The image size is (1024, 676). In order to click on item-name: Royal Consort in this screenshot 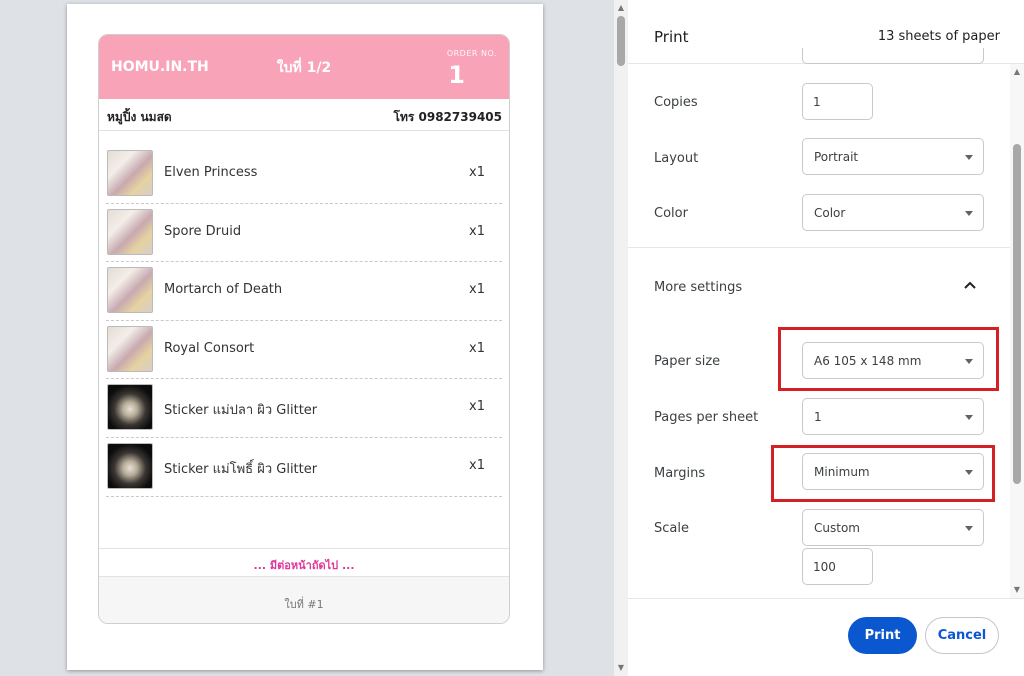, I will do `click(209, 348)`.